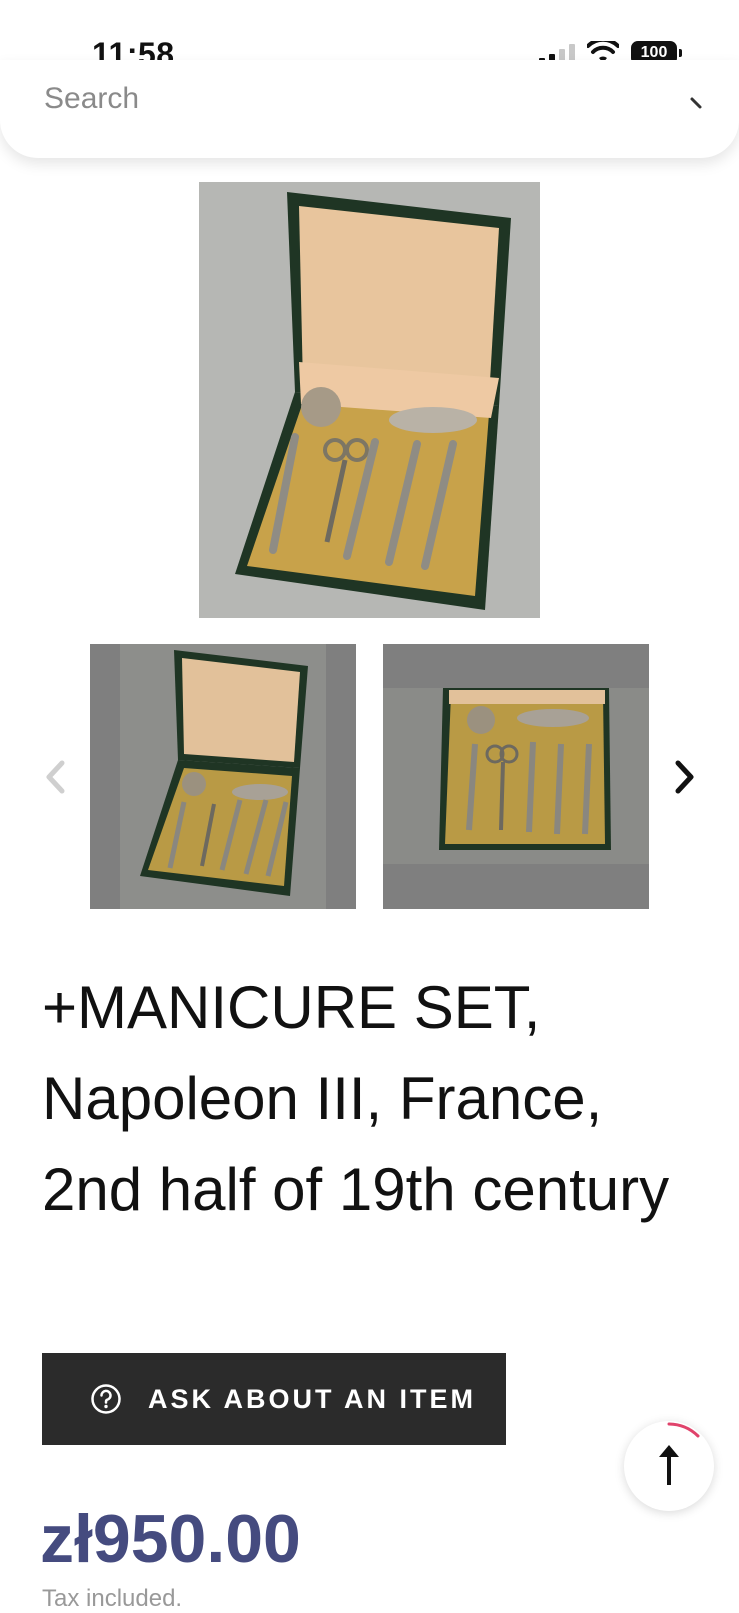  I want to click on question-circle-icon, so click(106, 1399).